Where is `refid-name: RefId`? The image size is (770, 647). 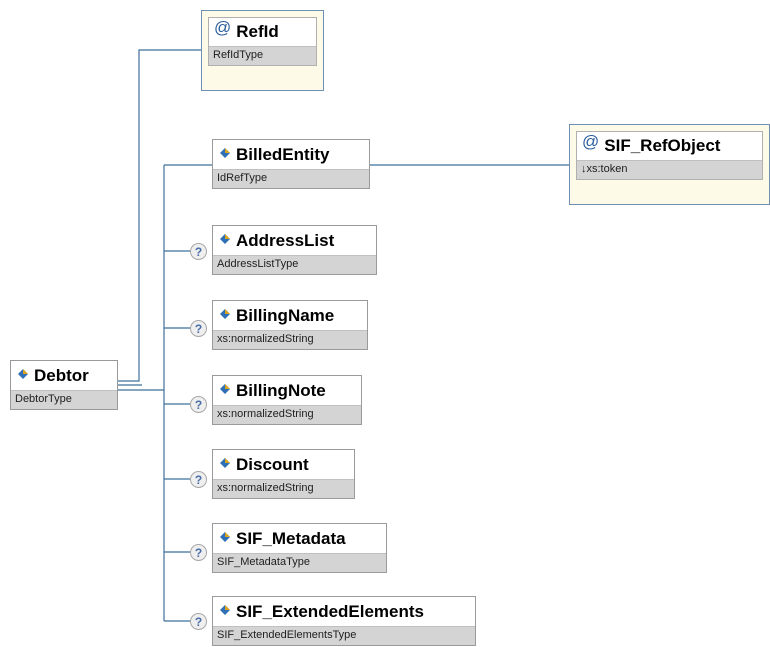 refid-name: RefId is located at coordinates (257, 31).